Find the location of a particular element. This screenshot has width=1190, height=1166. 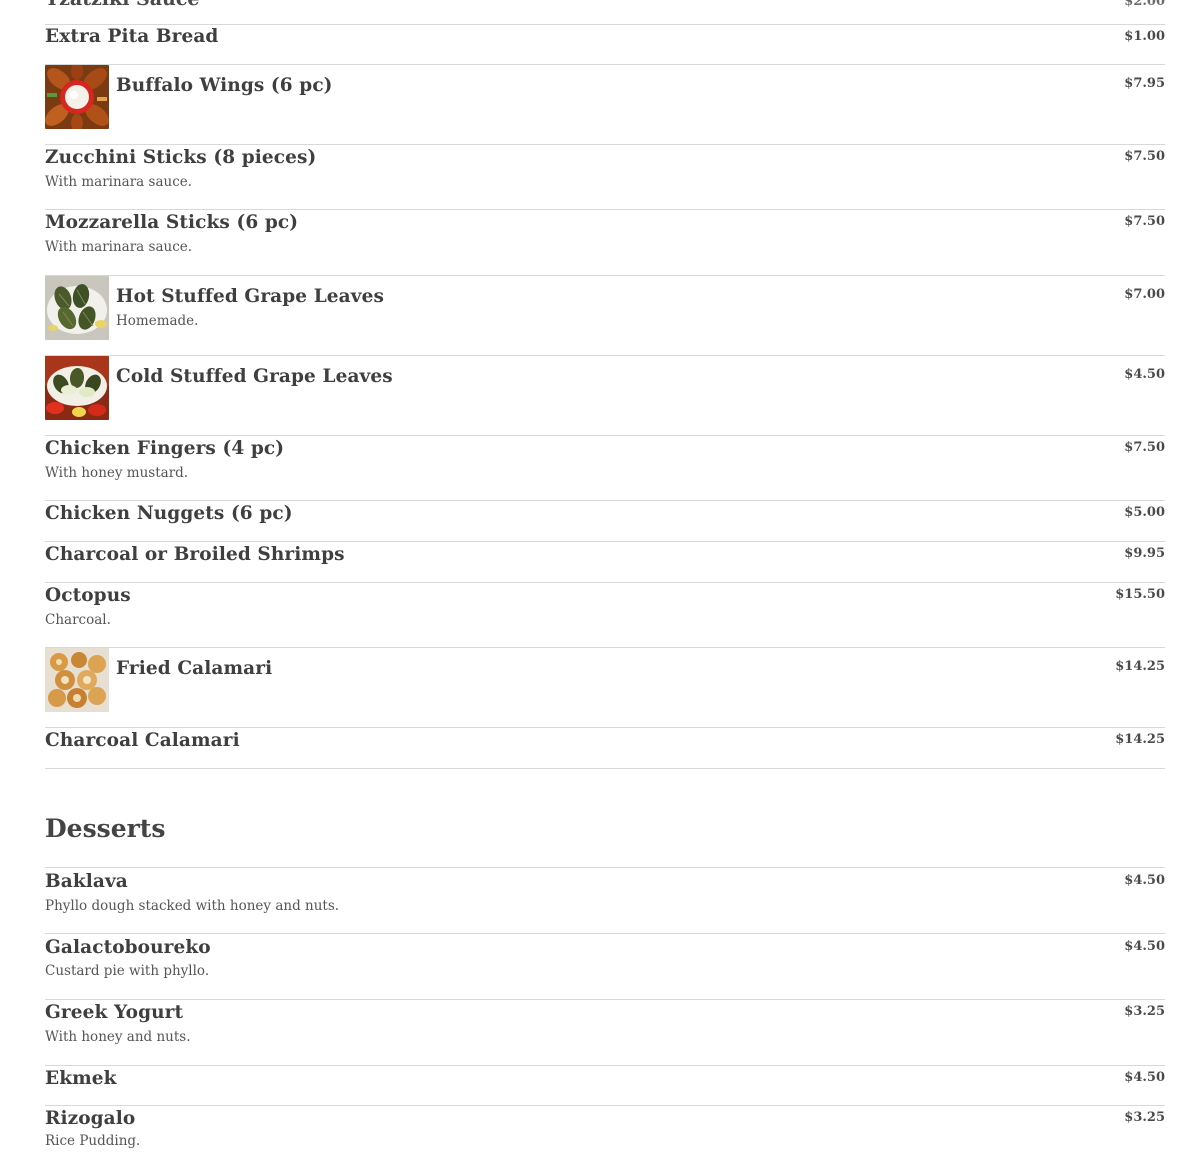

item-name: Fried Calamari is located at coordinates (194, 668).